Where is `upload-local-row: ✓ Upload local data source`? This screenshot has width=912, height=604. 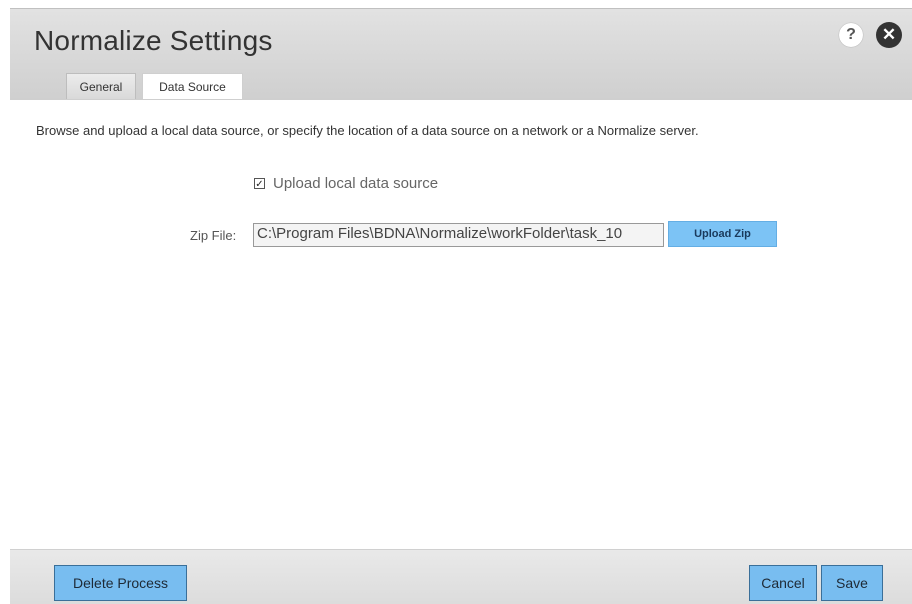
upload-local-row: ✓ Upload local data source is located at coordinates (346, 183).